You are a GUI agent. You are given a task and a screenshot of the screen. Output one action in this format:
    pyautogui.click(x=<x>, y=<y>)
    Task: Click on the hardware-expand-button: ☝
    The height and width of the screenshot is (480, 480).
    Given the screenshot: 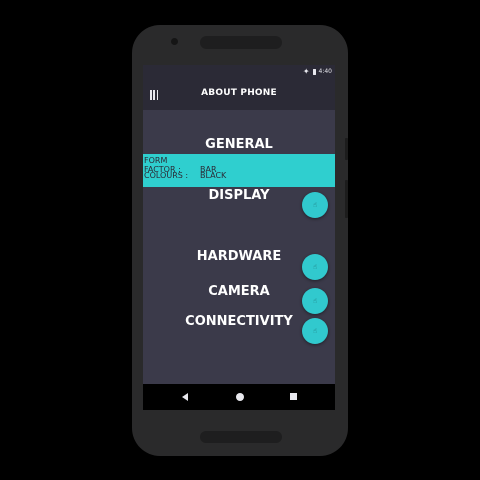 What is the action you would take?
    pyautogui.click(x=315, y=267)
    